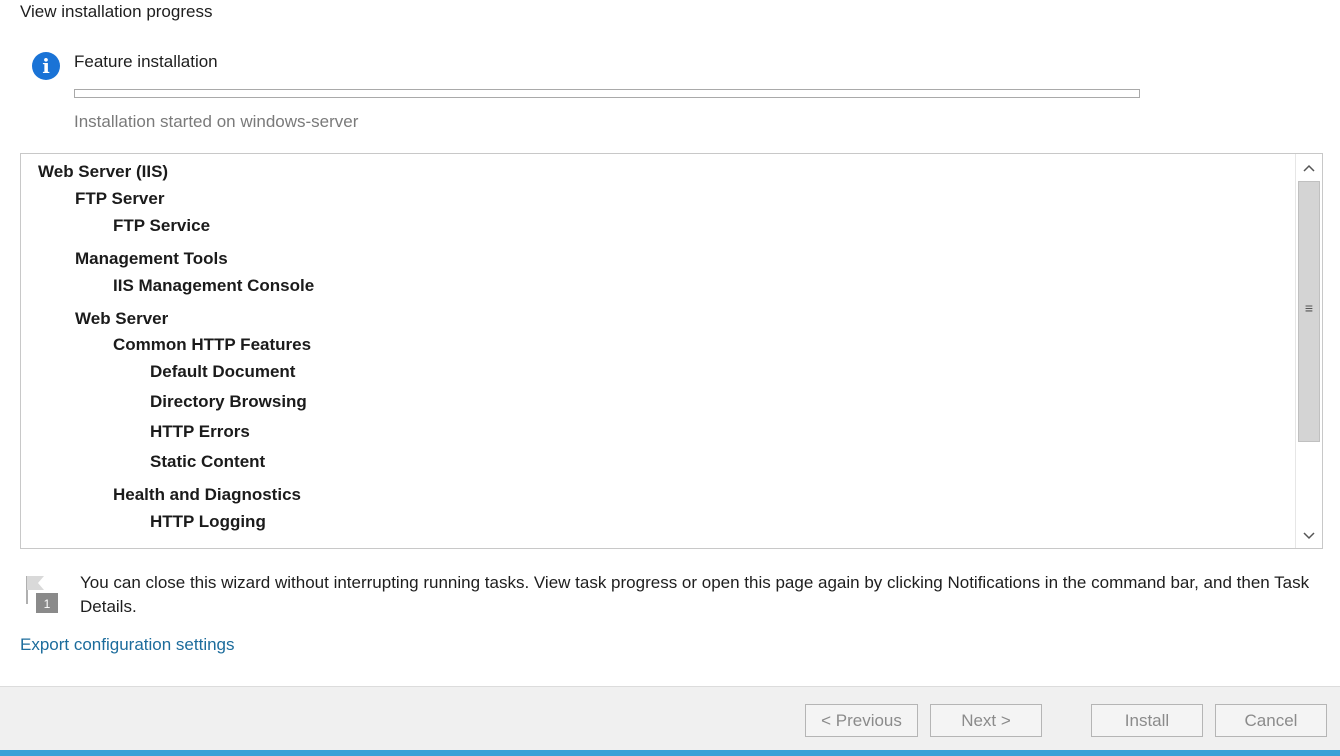  What do you see at coordinates (116, 11) in the screenshot?
I see `page-heading: View installation progress` at bounding box center [116, 11].